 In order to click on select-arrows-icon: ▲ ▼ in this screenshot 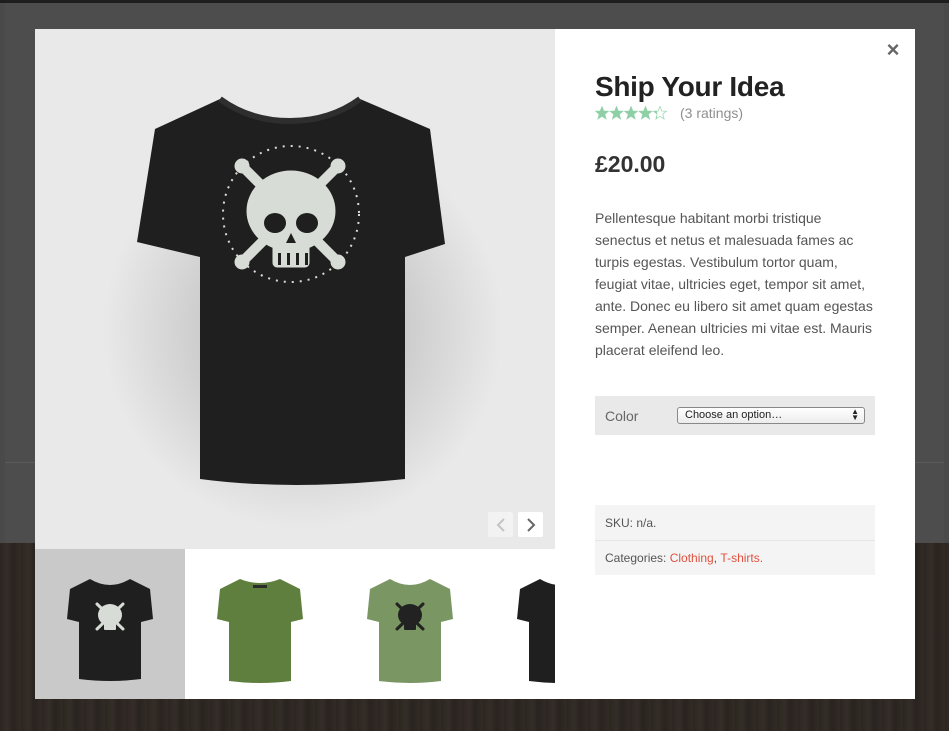, I will do `click(855, 414)`.